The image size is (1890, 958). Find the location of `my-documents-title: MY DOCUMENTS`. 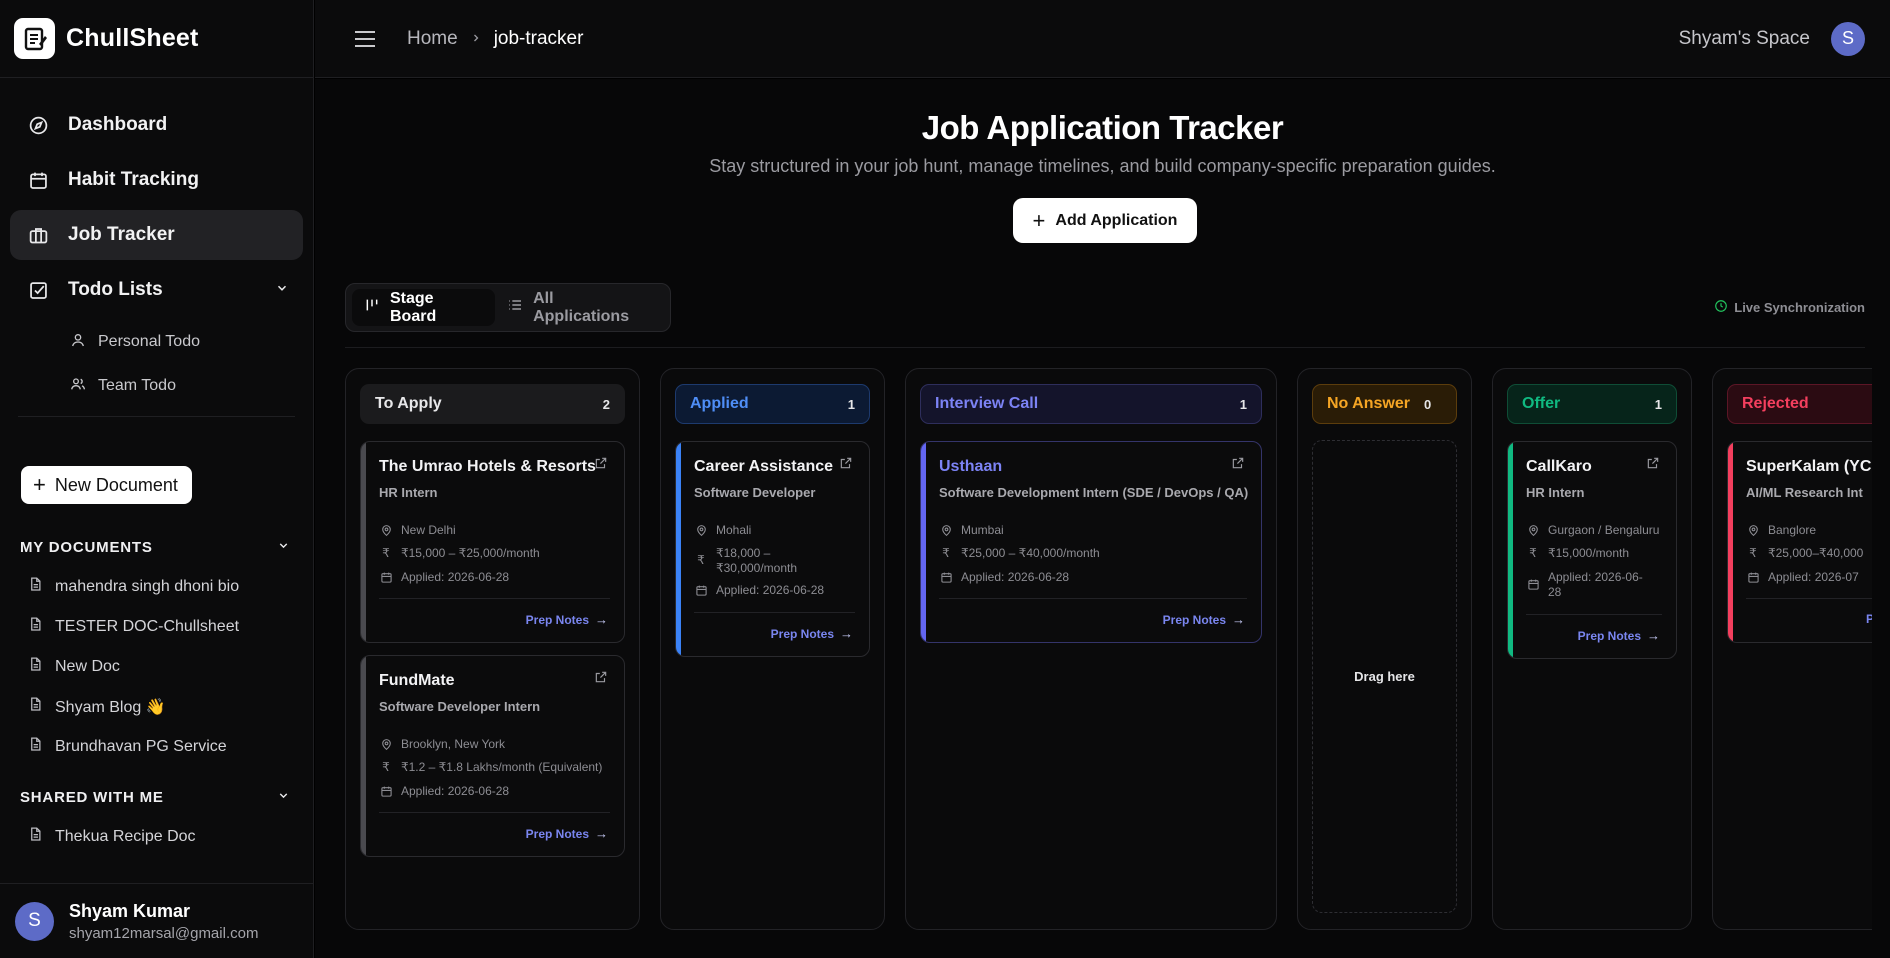

my-documents-title: MY DOCUMENTS is located at coordinates (86, 547).